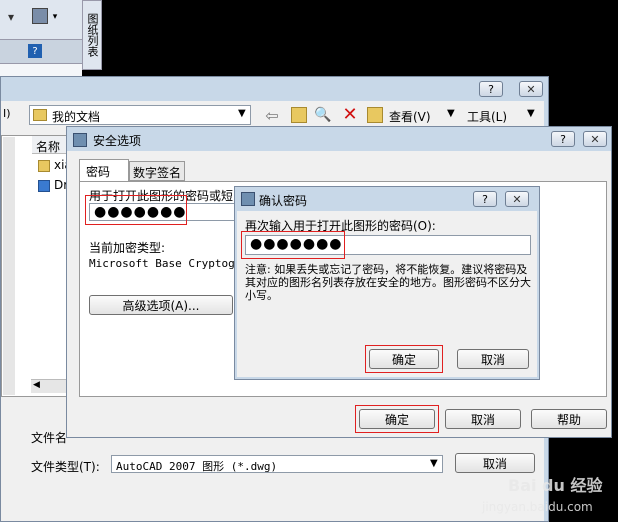  I want to click on view-chevron-icon: ▼, so click(451, 113).